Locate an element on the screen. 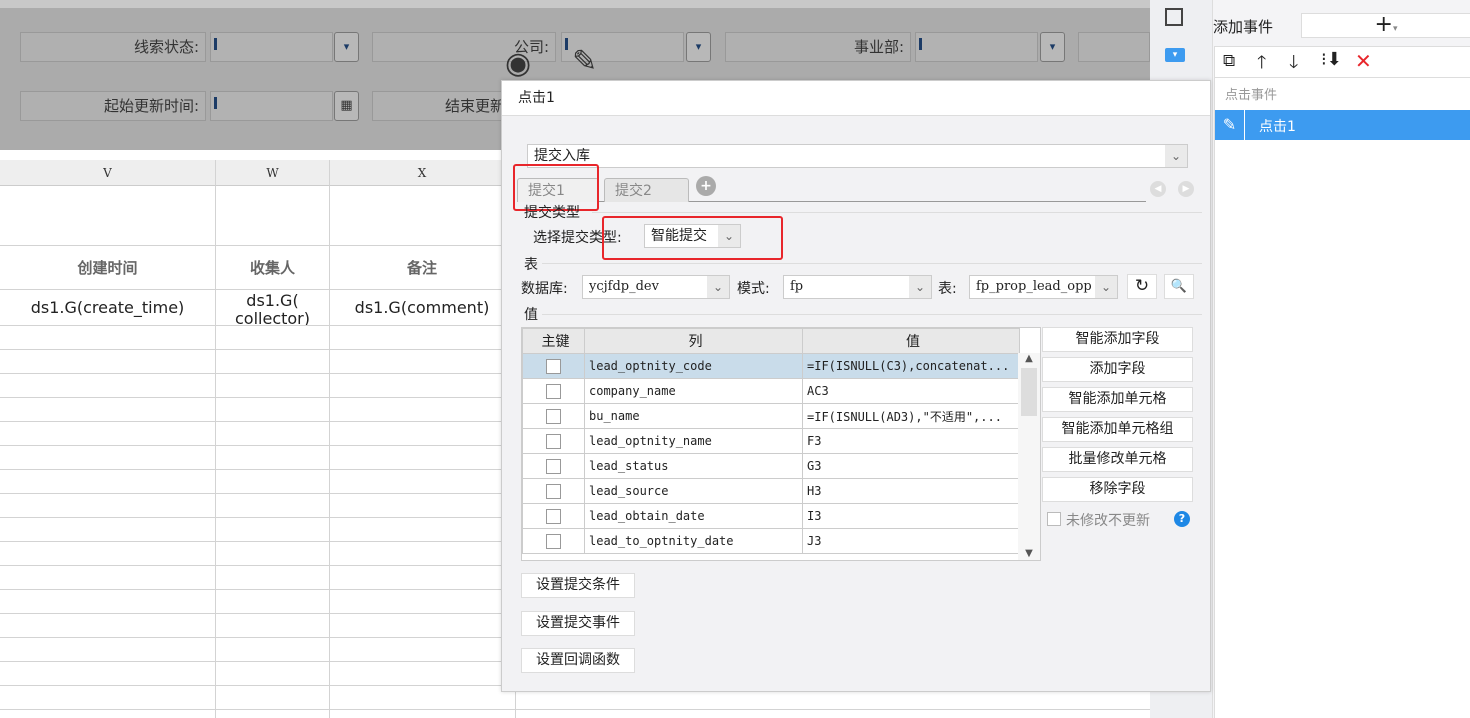 The height and width of the screenshot is (718, 1470). hide-icon: ◉ is located at coordinates (518, 63).